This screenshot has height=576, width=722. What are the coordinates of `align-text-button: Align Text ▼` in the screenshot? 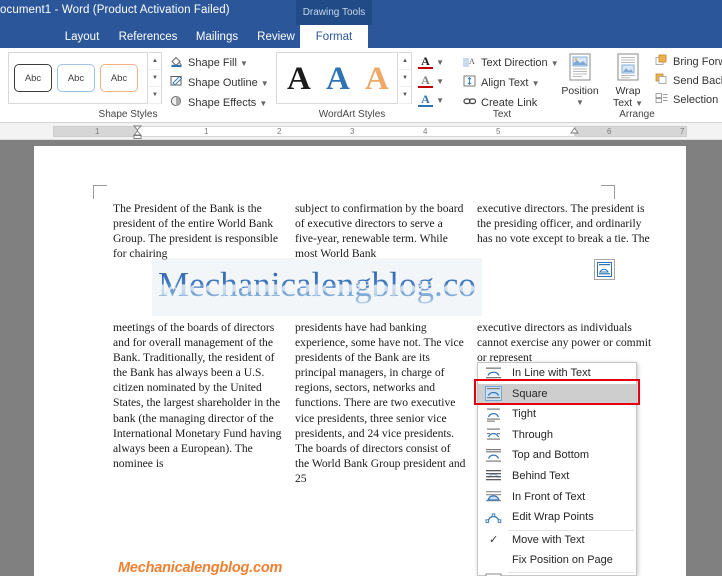 It's located at (501, 83).